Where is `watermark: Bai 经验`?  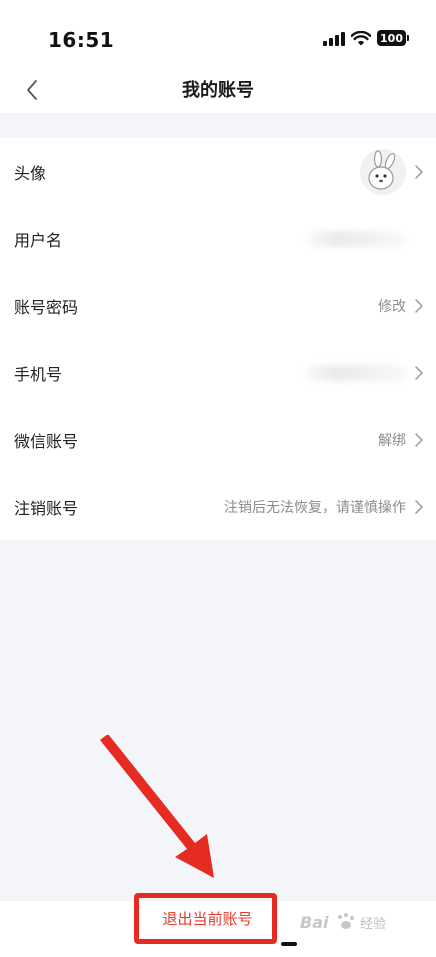
watermark: Bai 经验 is located at coordinates (356, 922).